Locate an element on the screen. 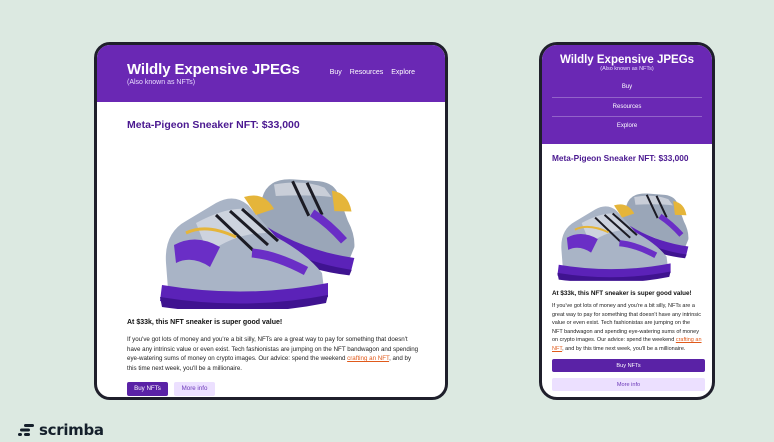  scrimba-mark-icon is located at coordinates (26, 430).